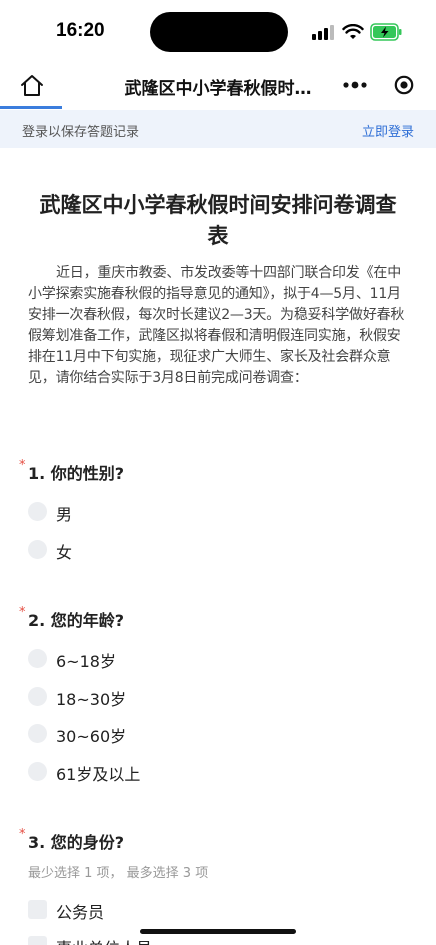 This screenshot has height=945, width=436. I want to click on option-public-institution-staff: 事业单位人员, so click(178, 939).